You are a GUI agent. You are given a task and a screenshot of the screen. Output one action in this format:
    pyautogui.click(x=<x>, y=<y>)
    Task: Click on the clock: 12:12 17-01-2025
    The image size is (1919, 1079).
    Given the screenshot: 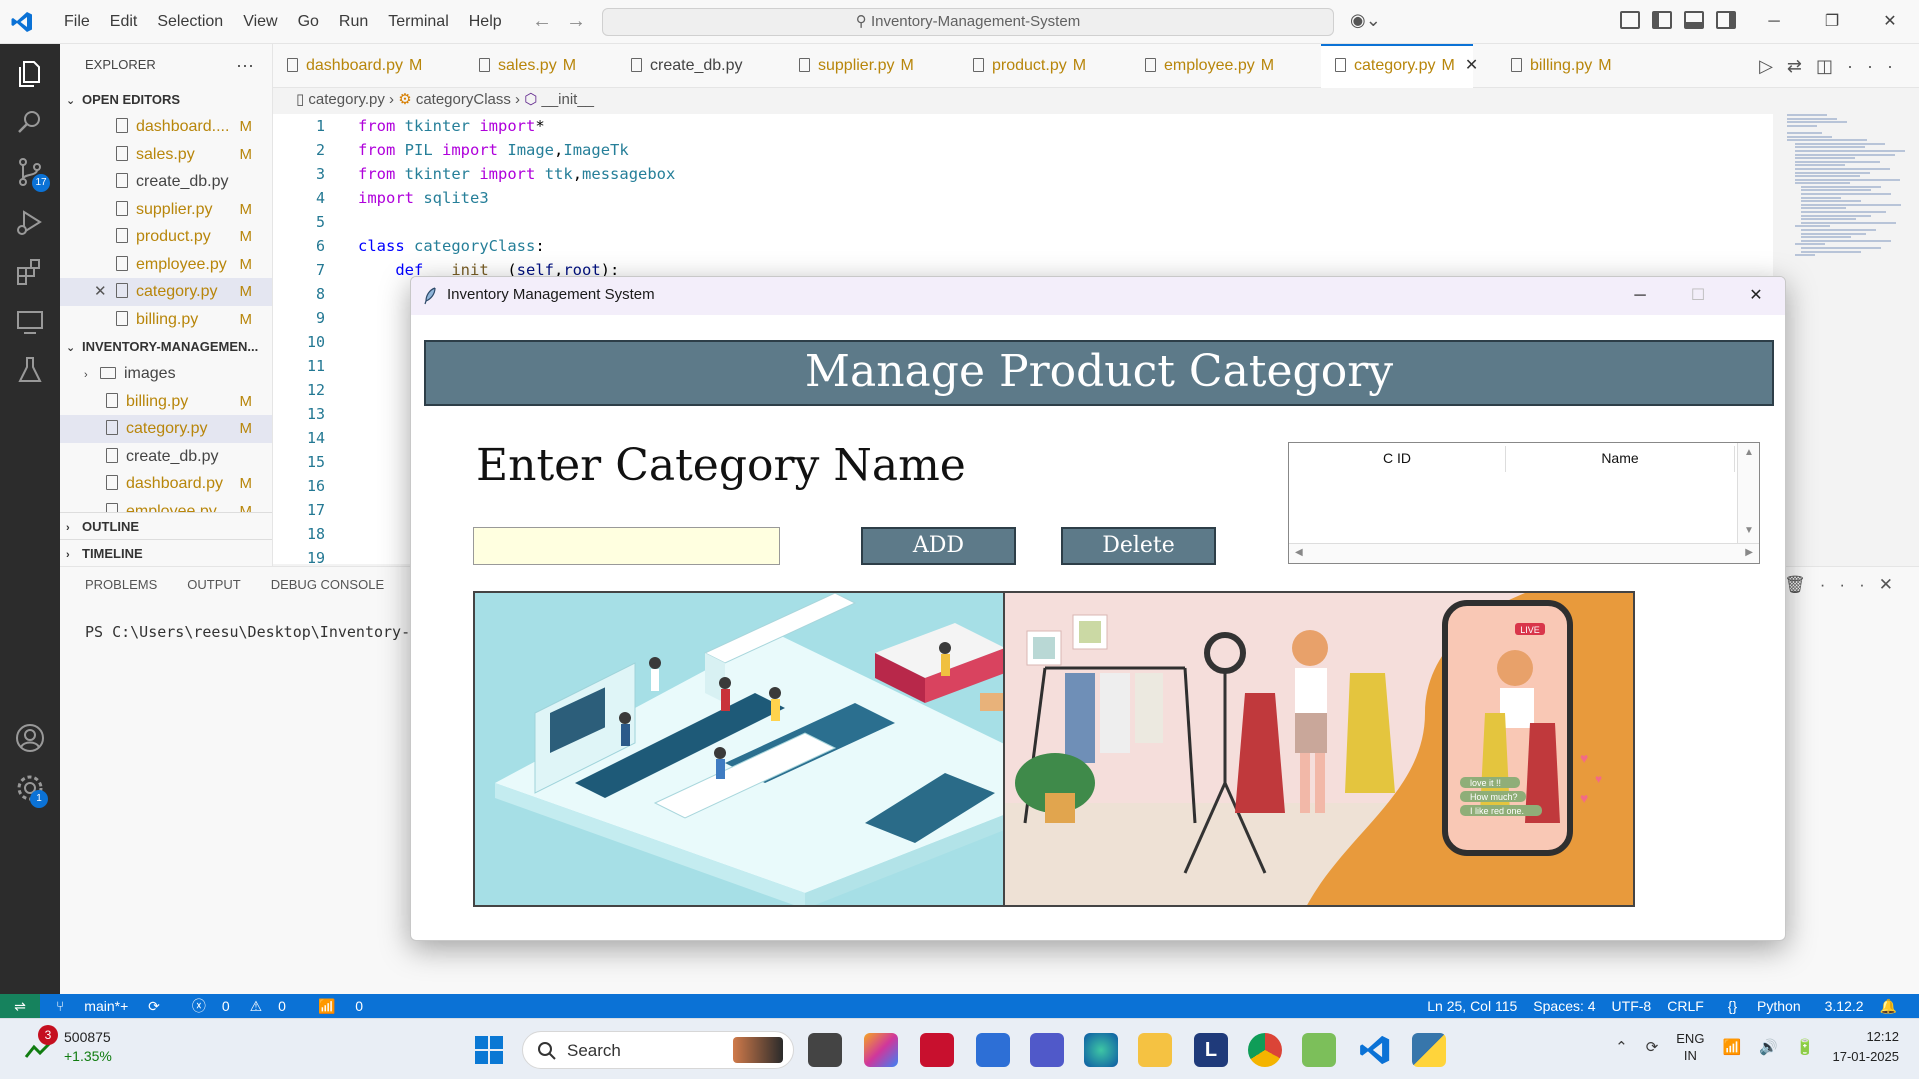 What is the action you would take?
    pyautogui.click(x=1866, y=1047)
    